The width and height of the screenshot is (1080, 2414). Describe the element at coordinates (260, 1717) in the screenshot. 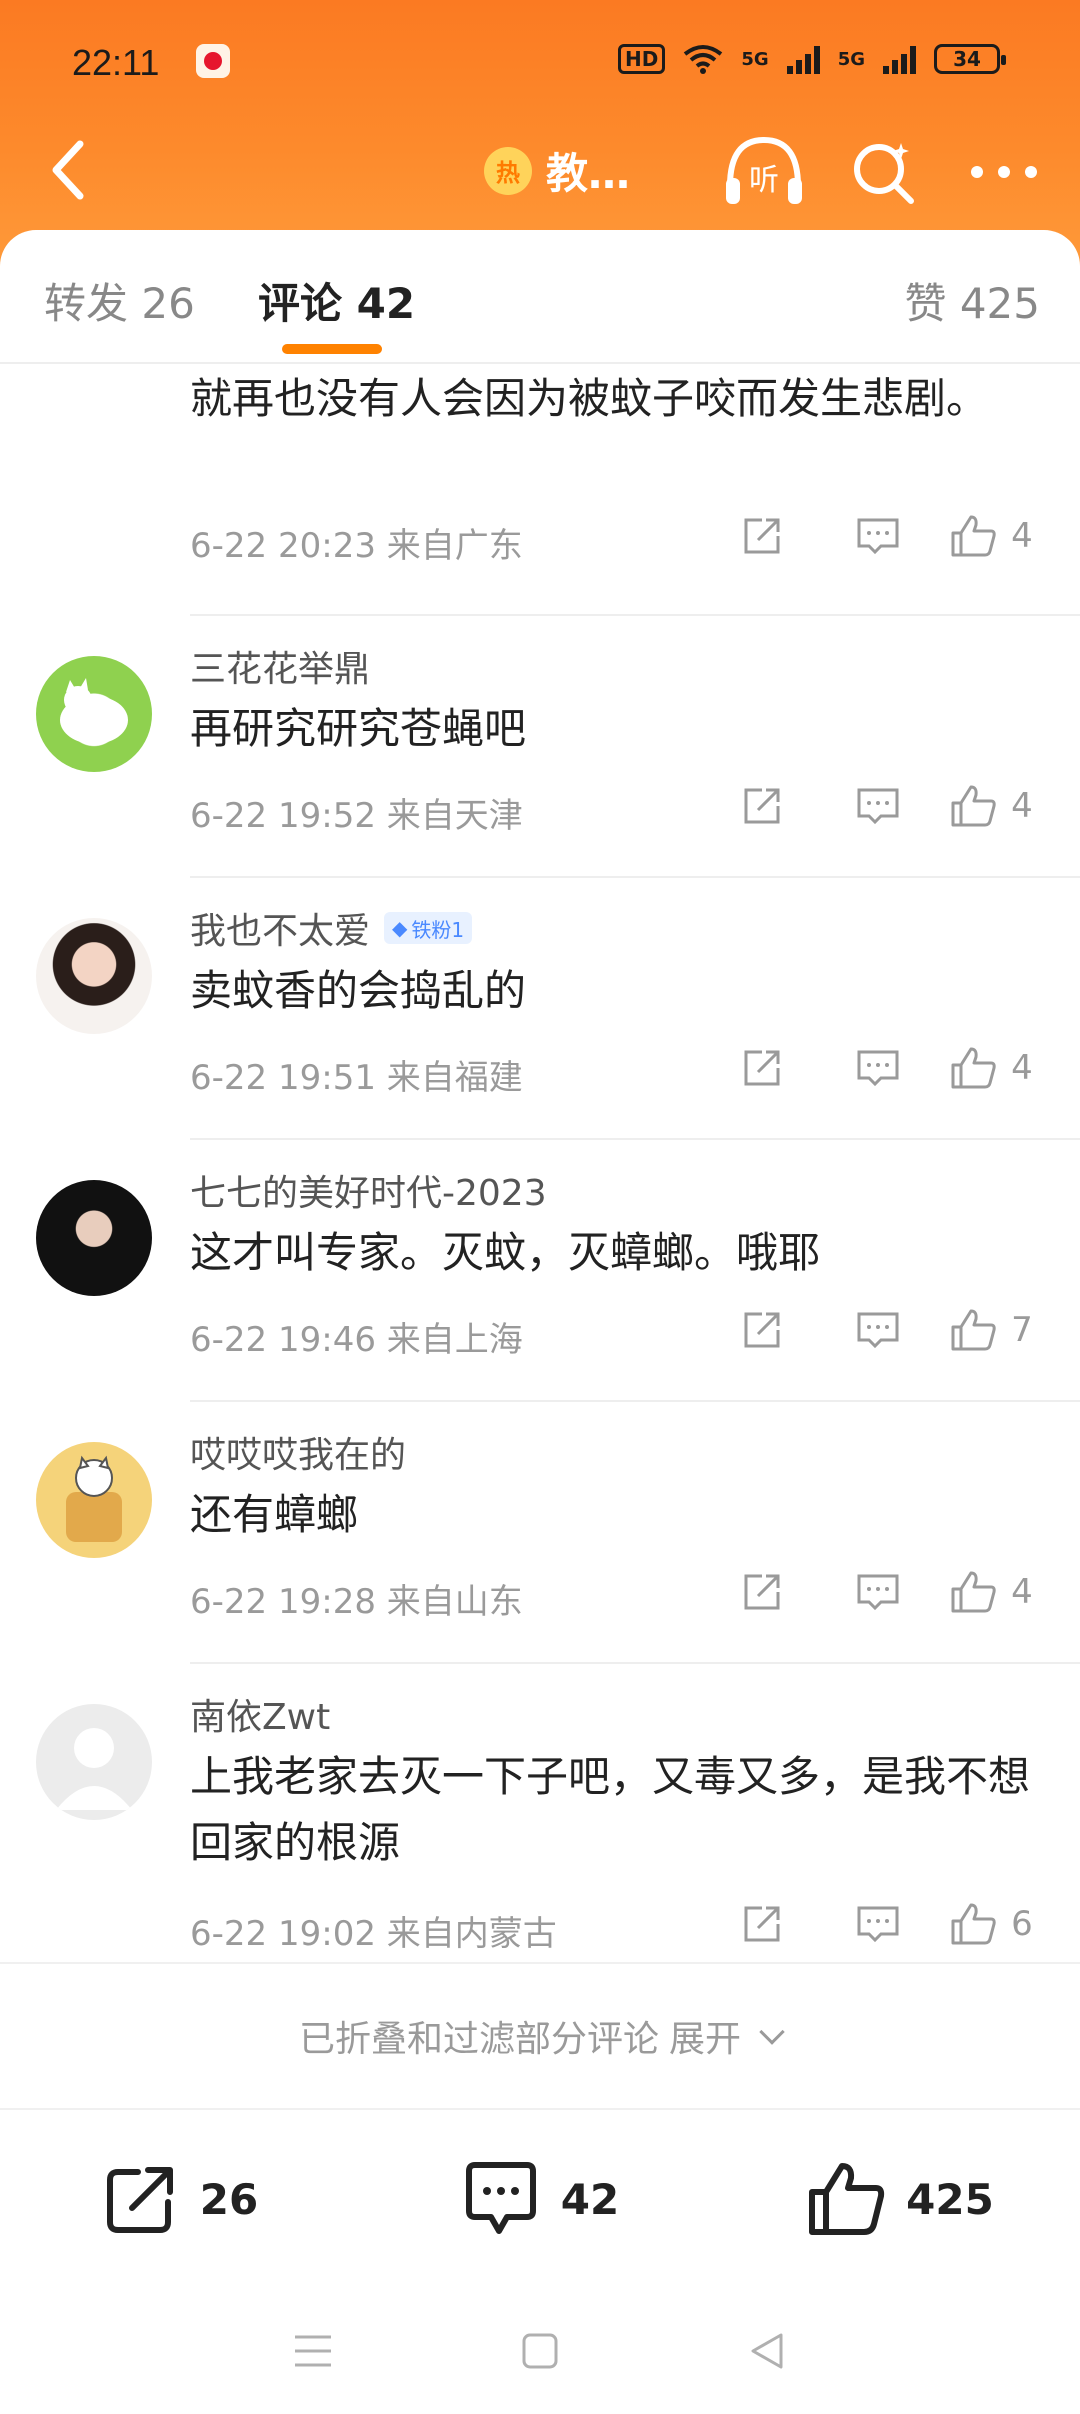

I see `comment-author-name: 南依Zwt` at that location.